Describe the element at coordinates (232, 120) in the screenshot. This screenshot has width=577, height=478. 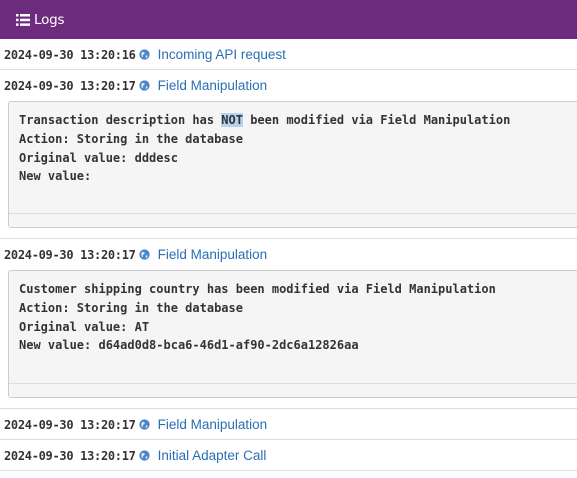
I see `highlighted-text: NOT` at that location.